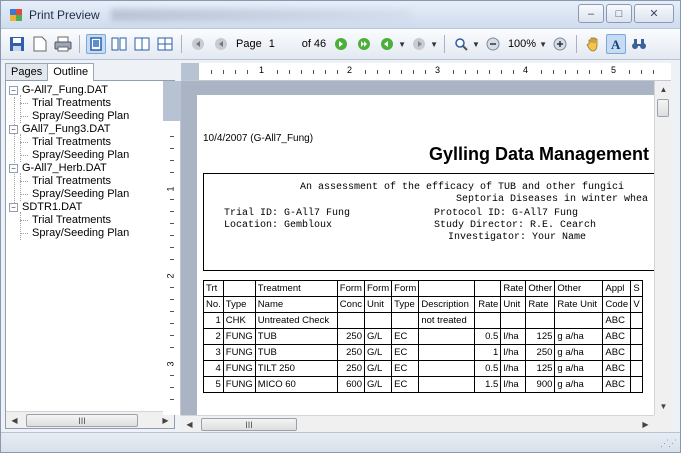  Describe the element at coordinates (540, 304) in the screenshot. I see `table-header-cell: Rate` at that location.